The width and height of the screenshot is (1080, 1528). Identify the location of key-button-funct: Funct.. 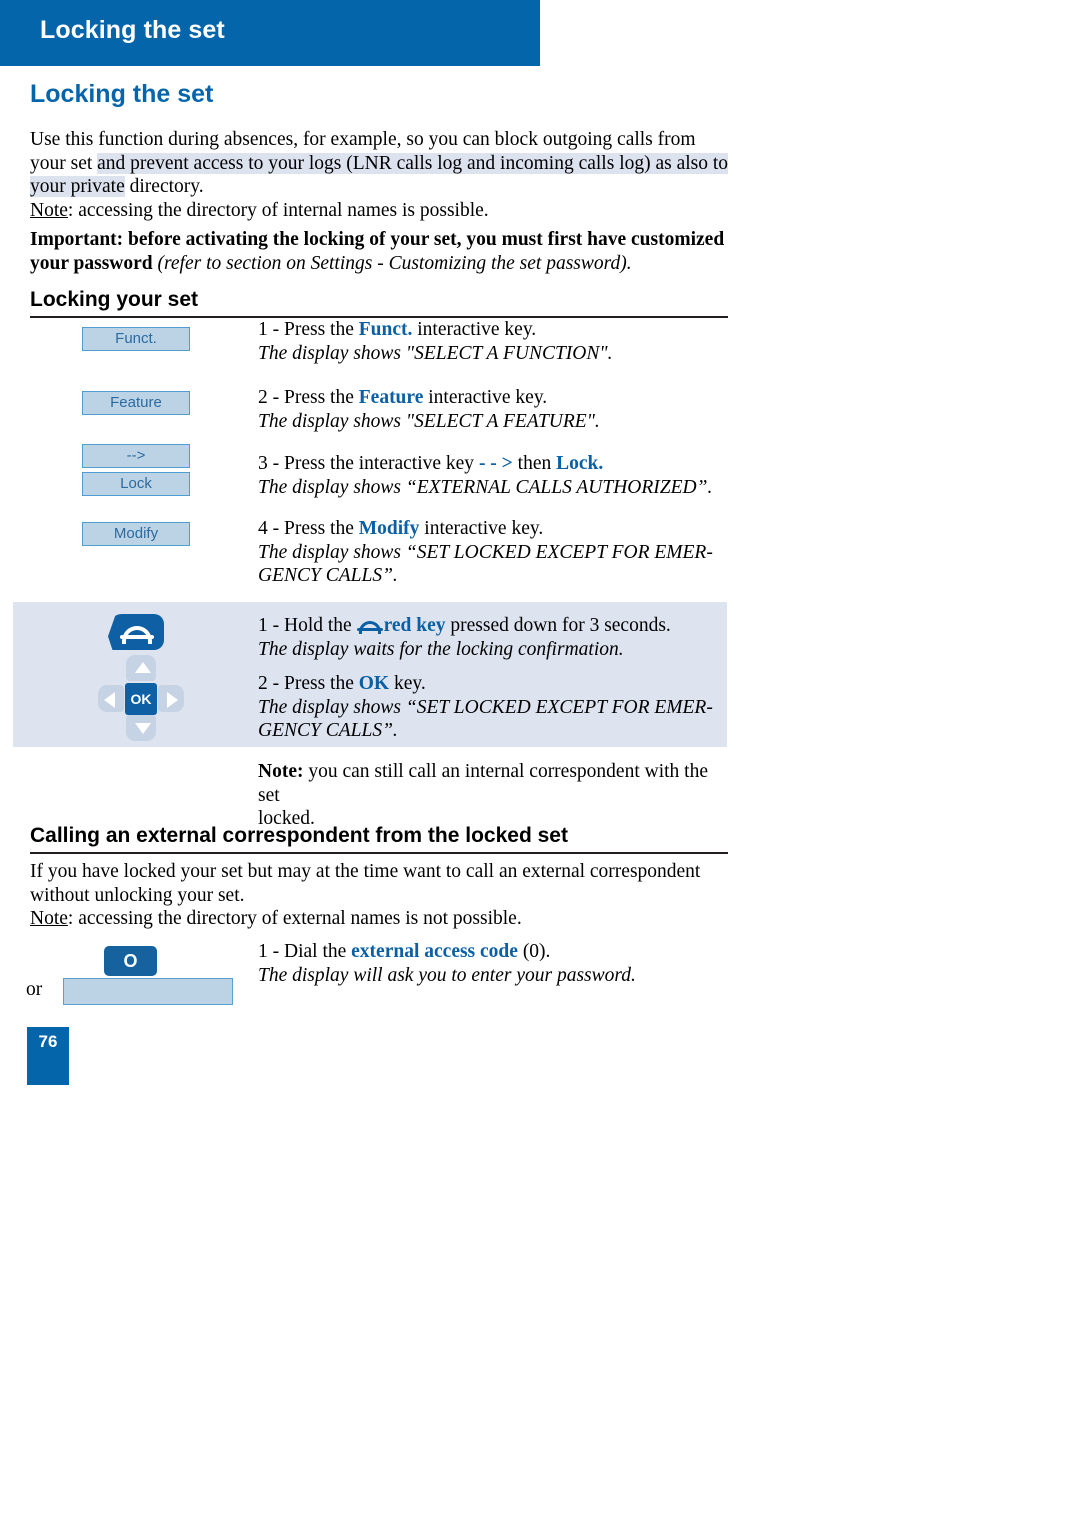
(136, 339).